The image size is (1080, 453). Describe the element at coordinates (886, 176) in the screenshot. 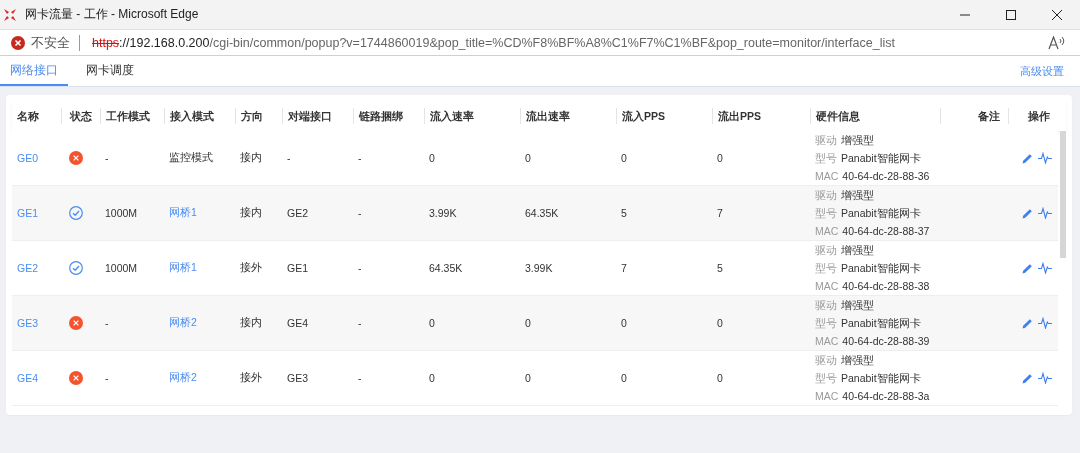

I see `hardware-value: 40-64-dc-28-88-36` at that location.